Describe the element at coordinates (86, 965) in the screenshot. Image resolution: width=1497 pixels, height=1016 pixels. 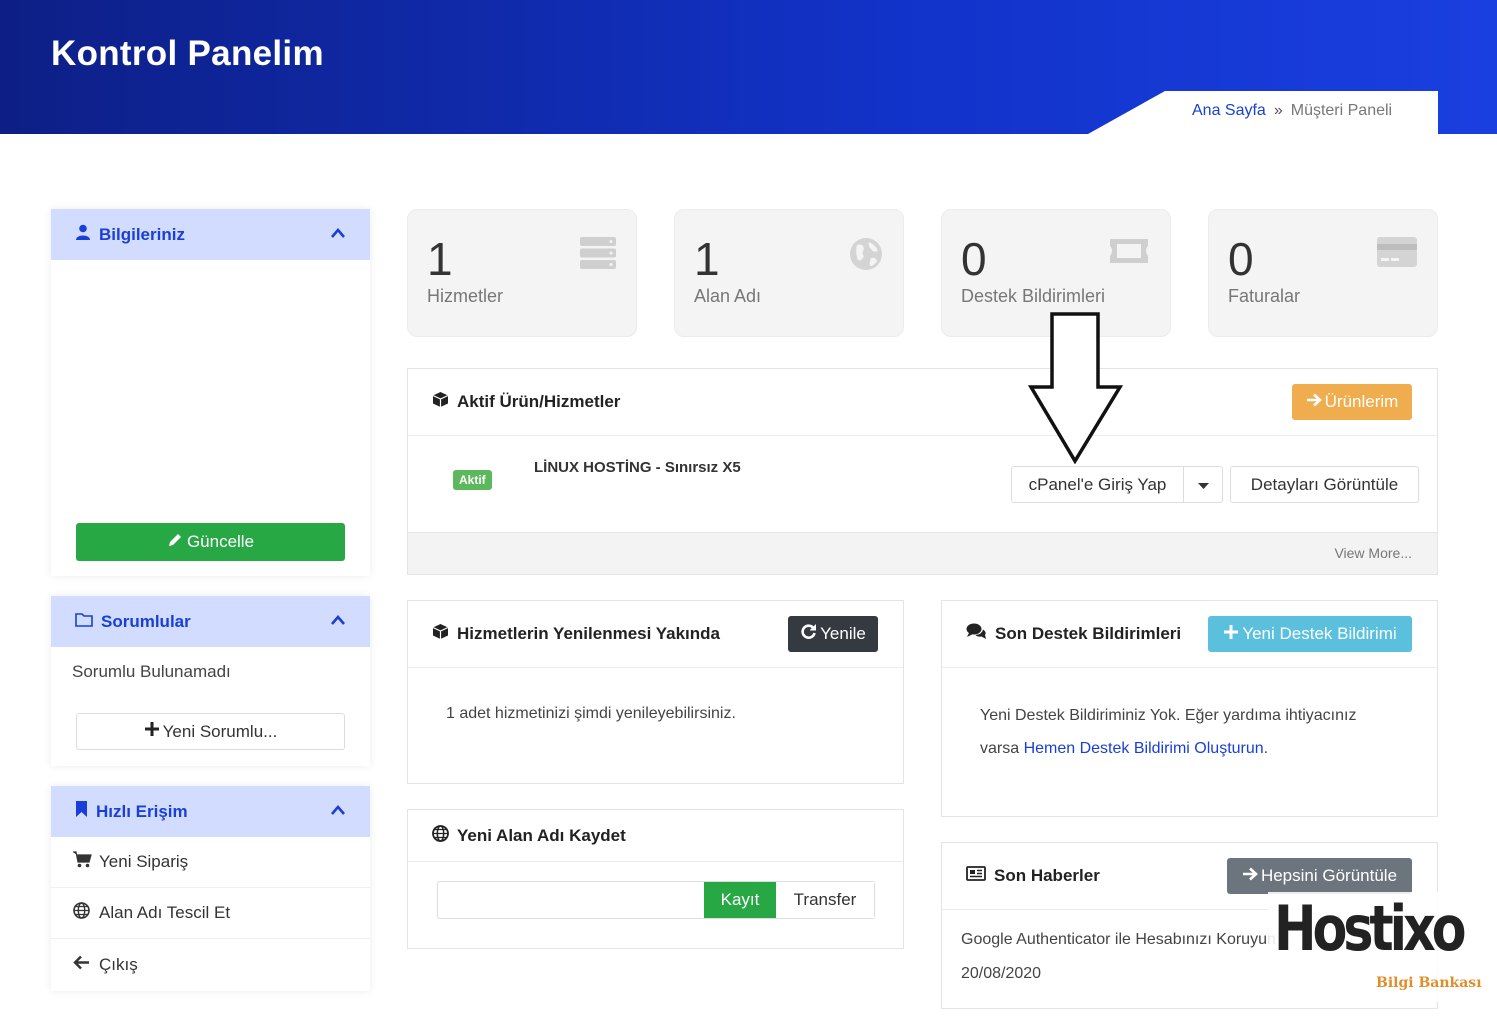
I see `arrow-left-icon` at that location.